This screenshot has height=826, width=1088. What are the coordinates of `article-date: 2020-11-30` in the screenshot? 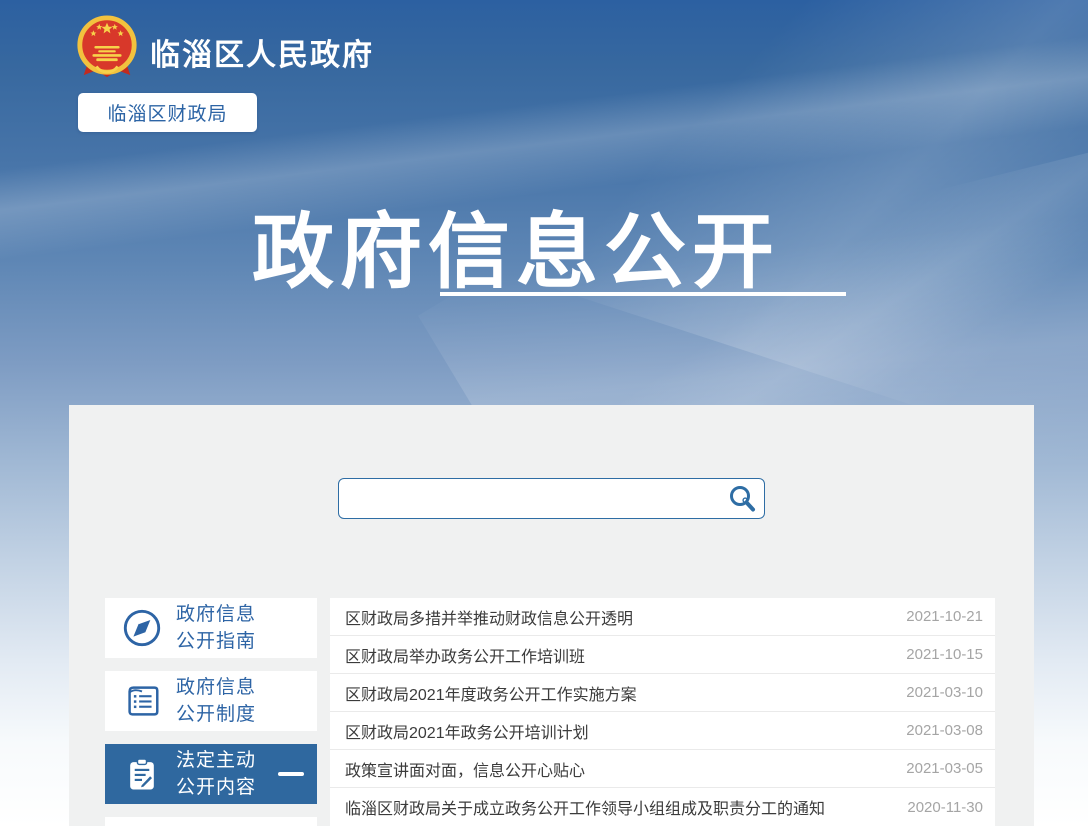 It's located at (945, 807).